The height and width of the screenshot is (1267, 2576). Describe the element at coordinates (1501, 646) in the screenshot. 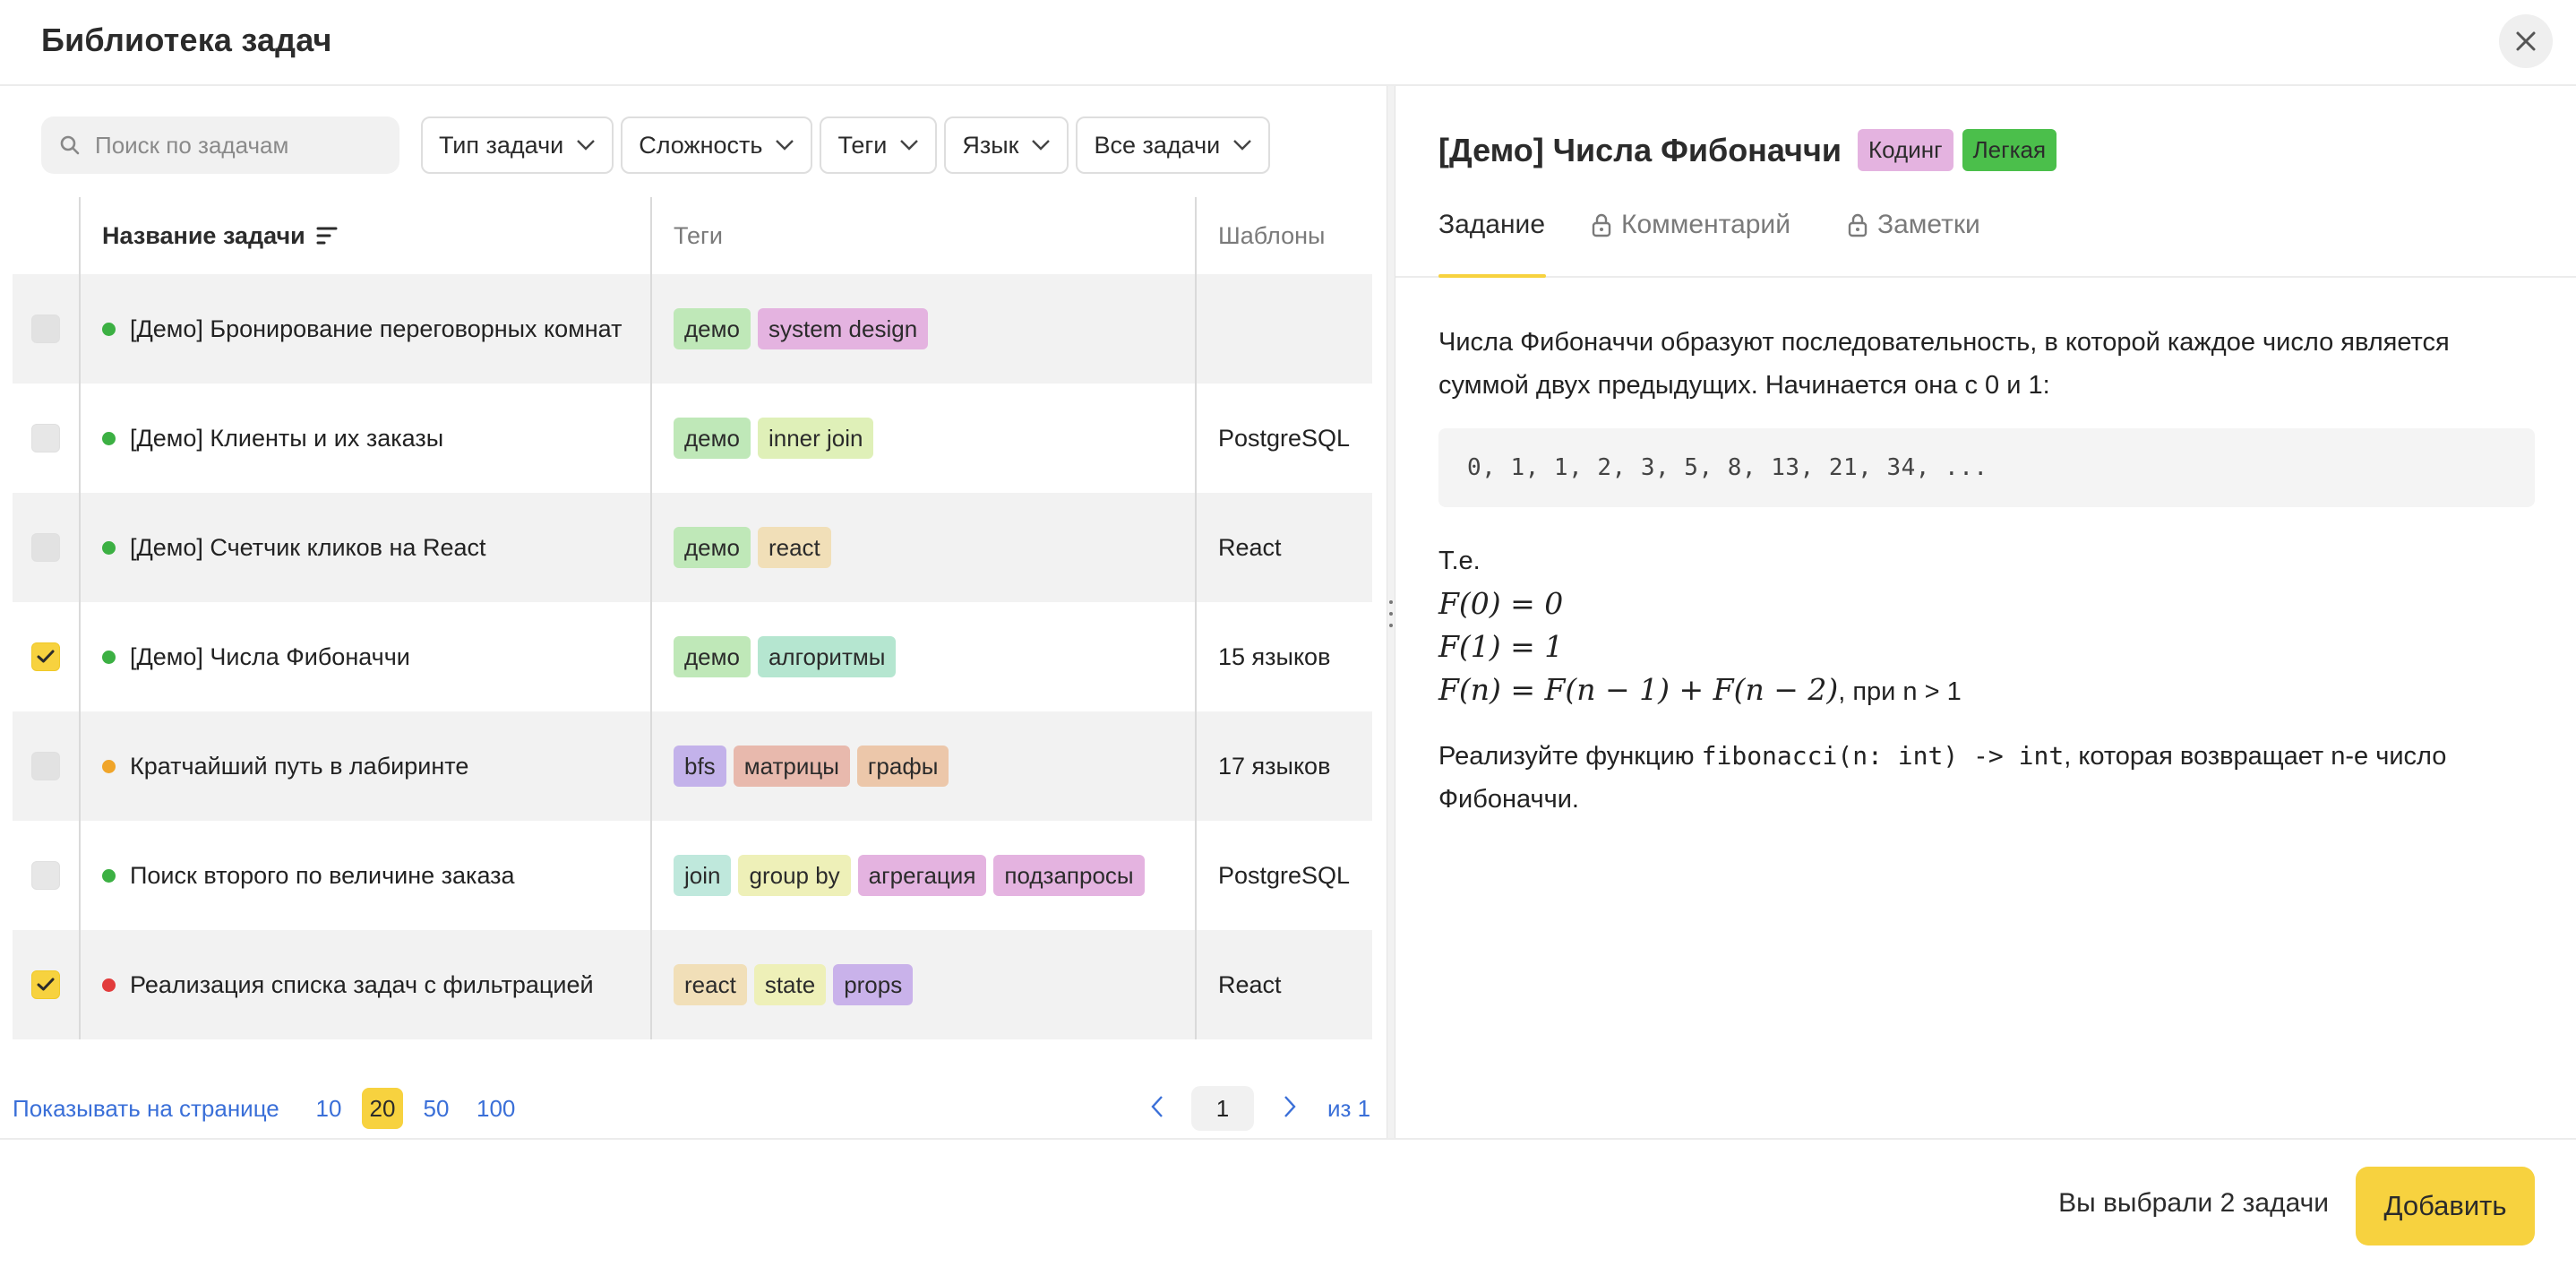

I see `formula-f1: F(1) = 1` at that location.